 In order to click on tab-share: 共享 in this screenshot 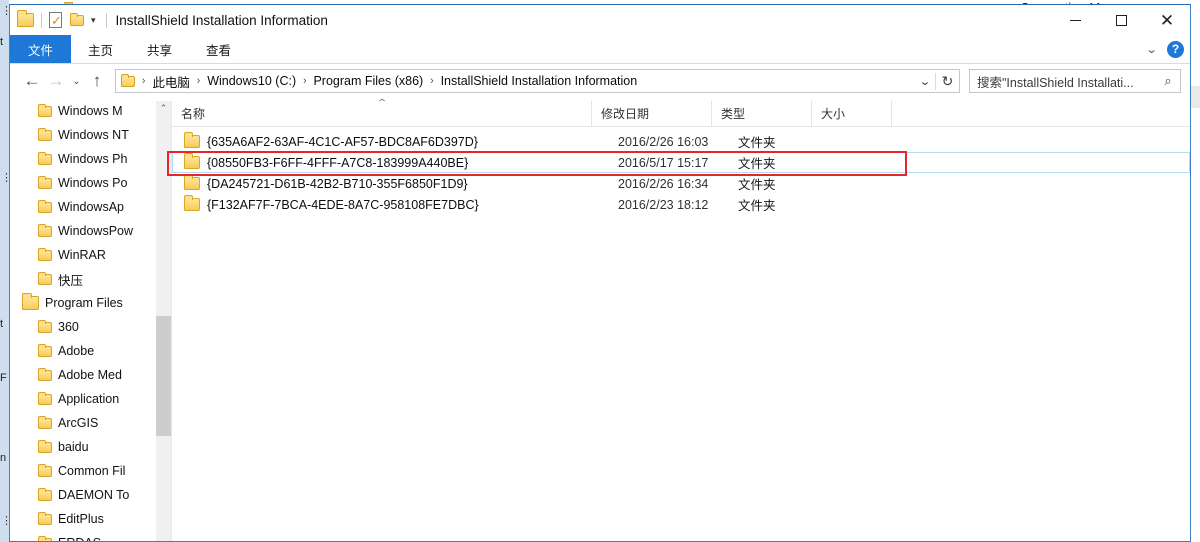, I will do `click(159, 49)`.